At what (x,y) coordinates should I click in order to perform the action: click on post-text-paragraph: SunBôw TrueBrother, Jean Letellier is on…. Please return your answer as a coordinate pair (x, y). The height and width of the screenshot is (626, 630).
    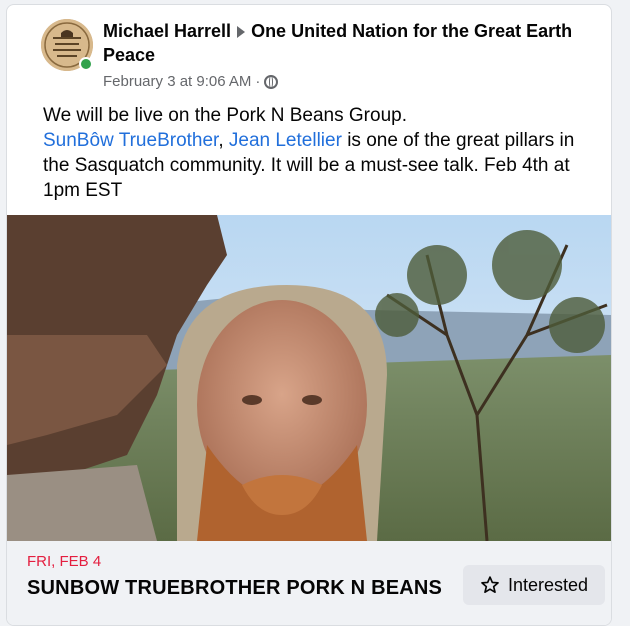
    Looking at the image, I should click on (323, 165).